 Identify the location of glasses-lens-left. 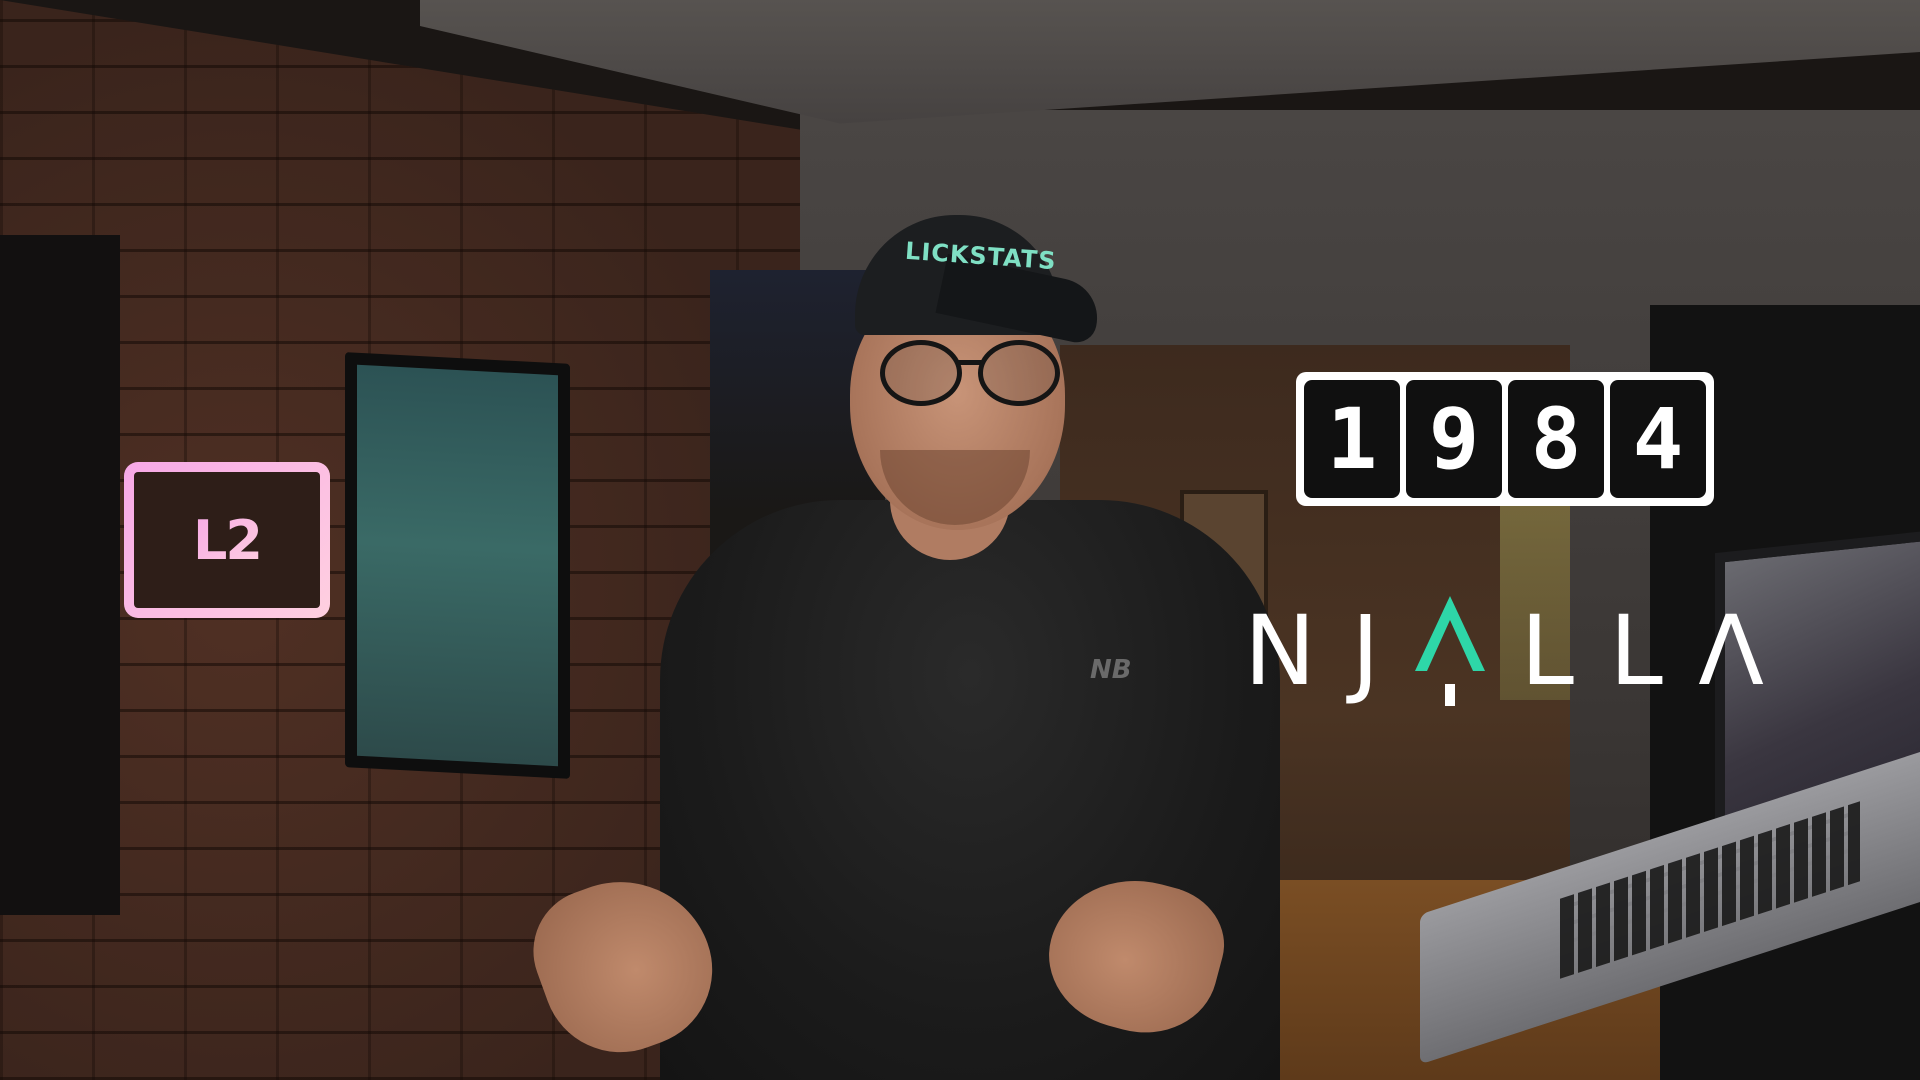
(921, 373).